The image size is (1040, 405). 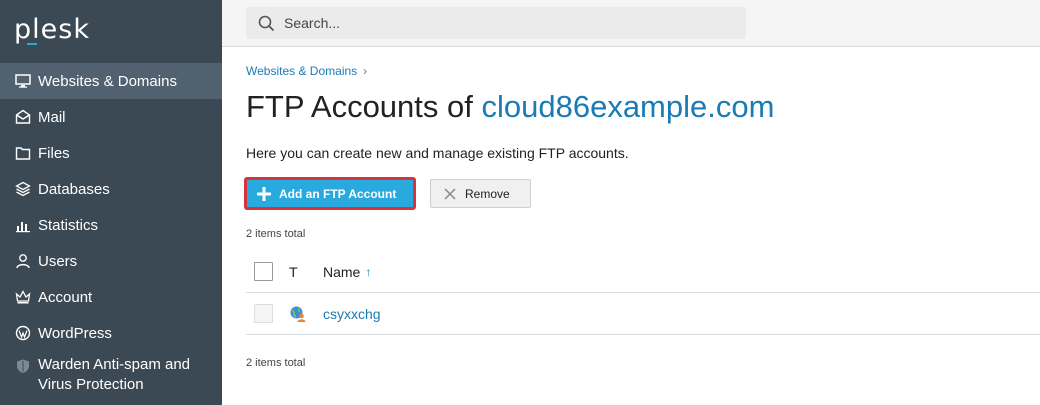 I want to click on sidebar-item-databases: Databases, so click(x=111, y=189).